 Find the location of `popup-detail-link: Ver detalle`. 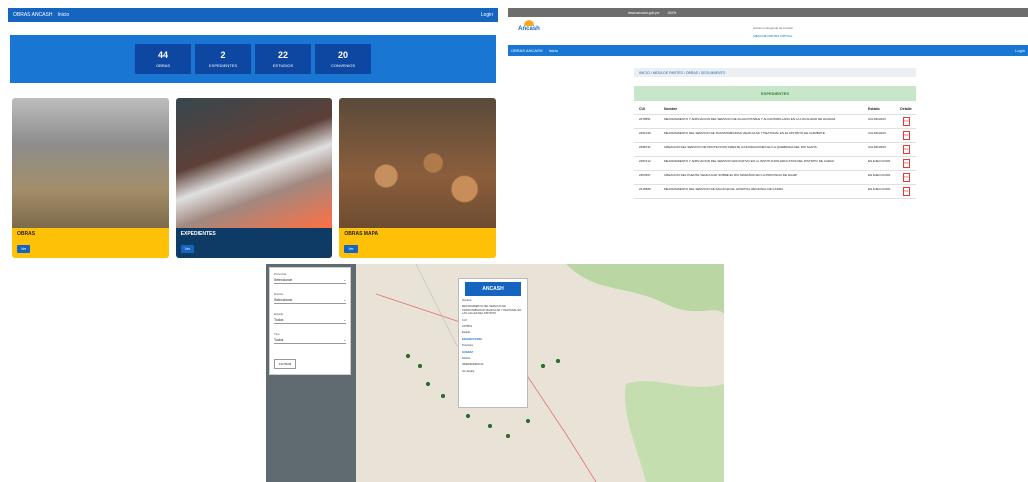

popup-detail-link: Ver detalle is located at coordinates (493, 371).